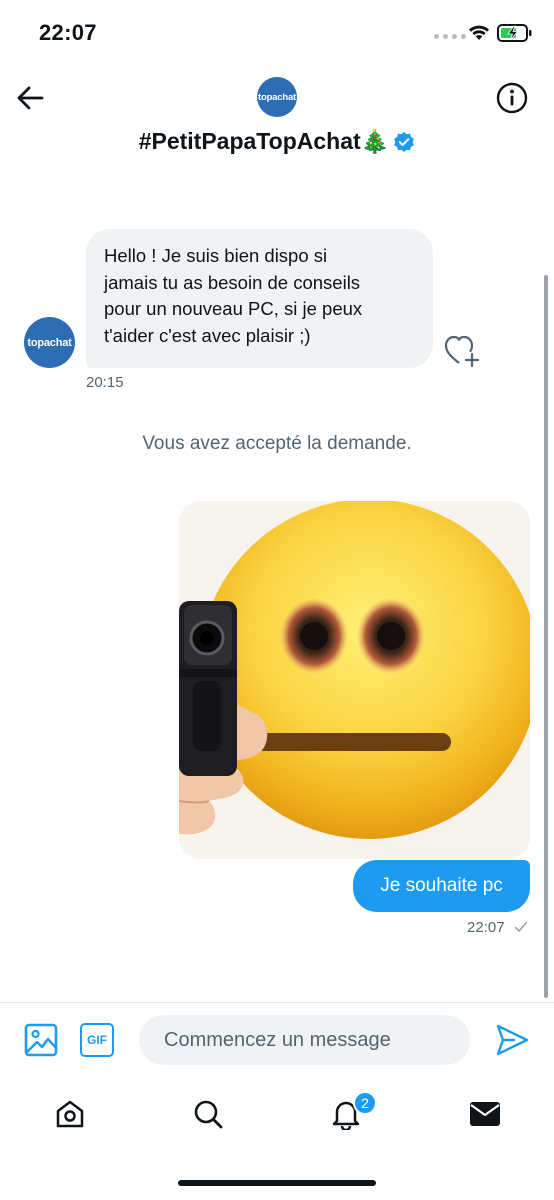  What do you see at coordinates (512, 1040) in the screenshot?
I see `send-icon` at bounding box center [512, 1040].